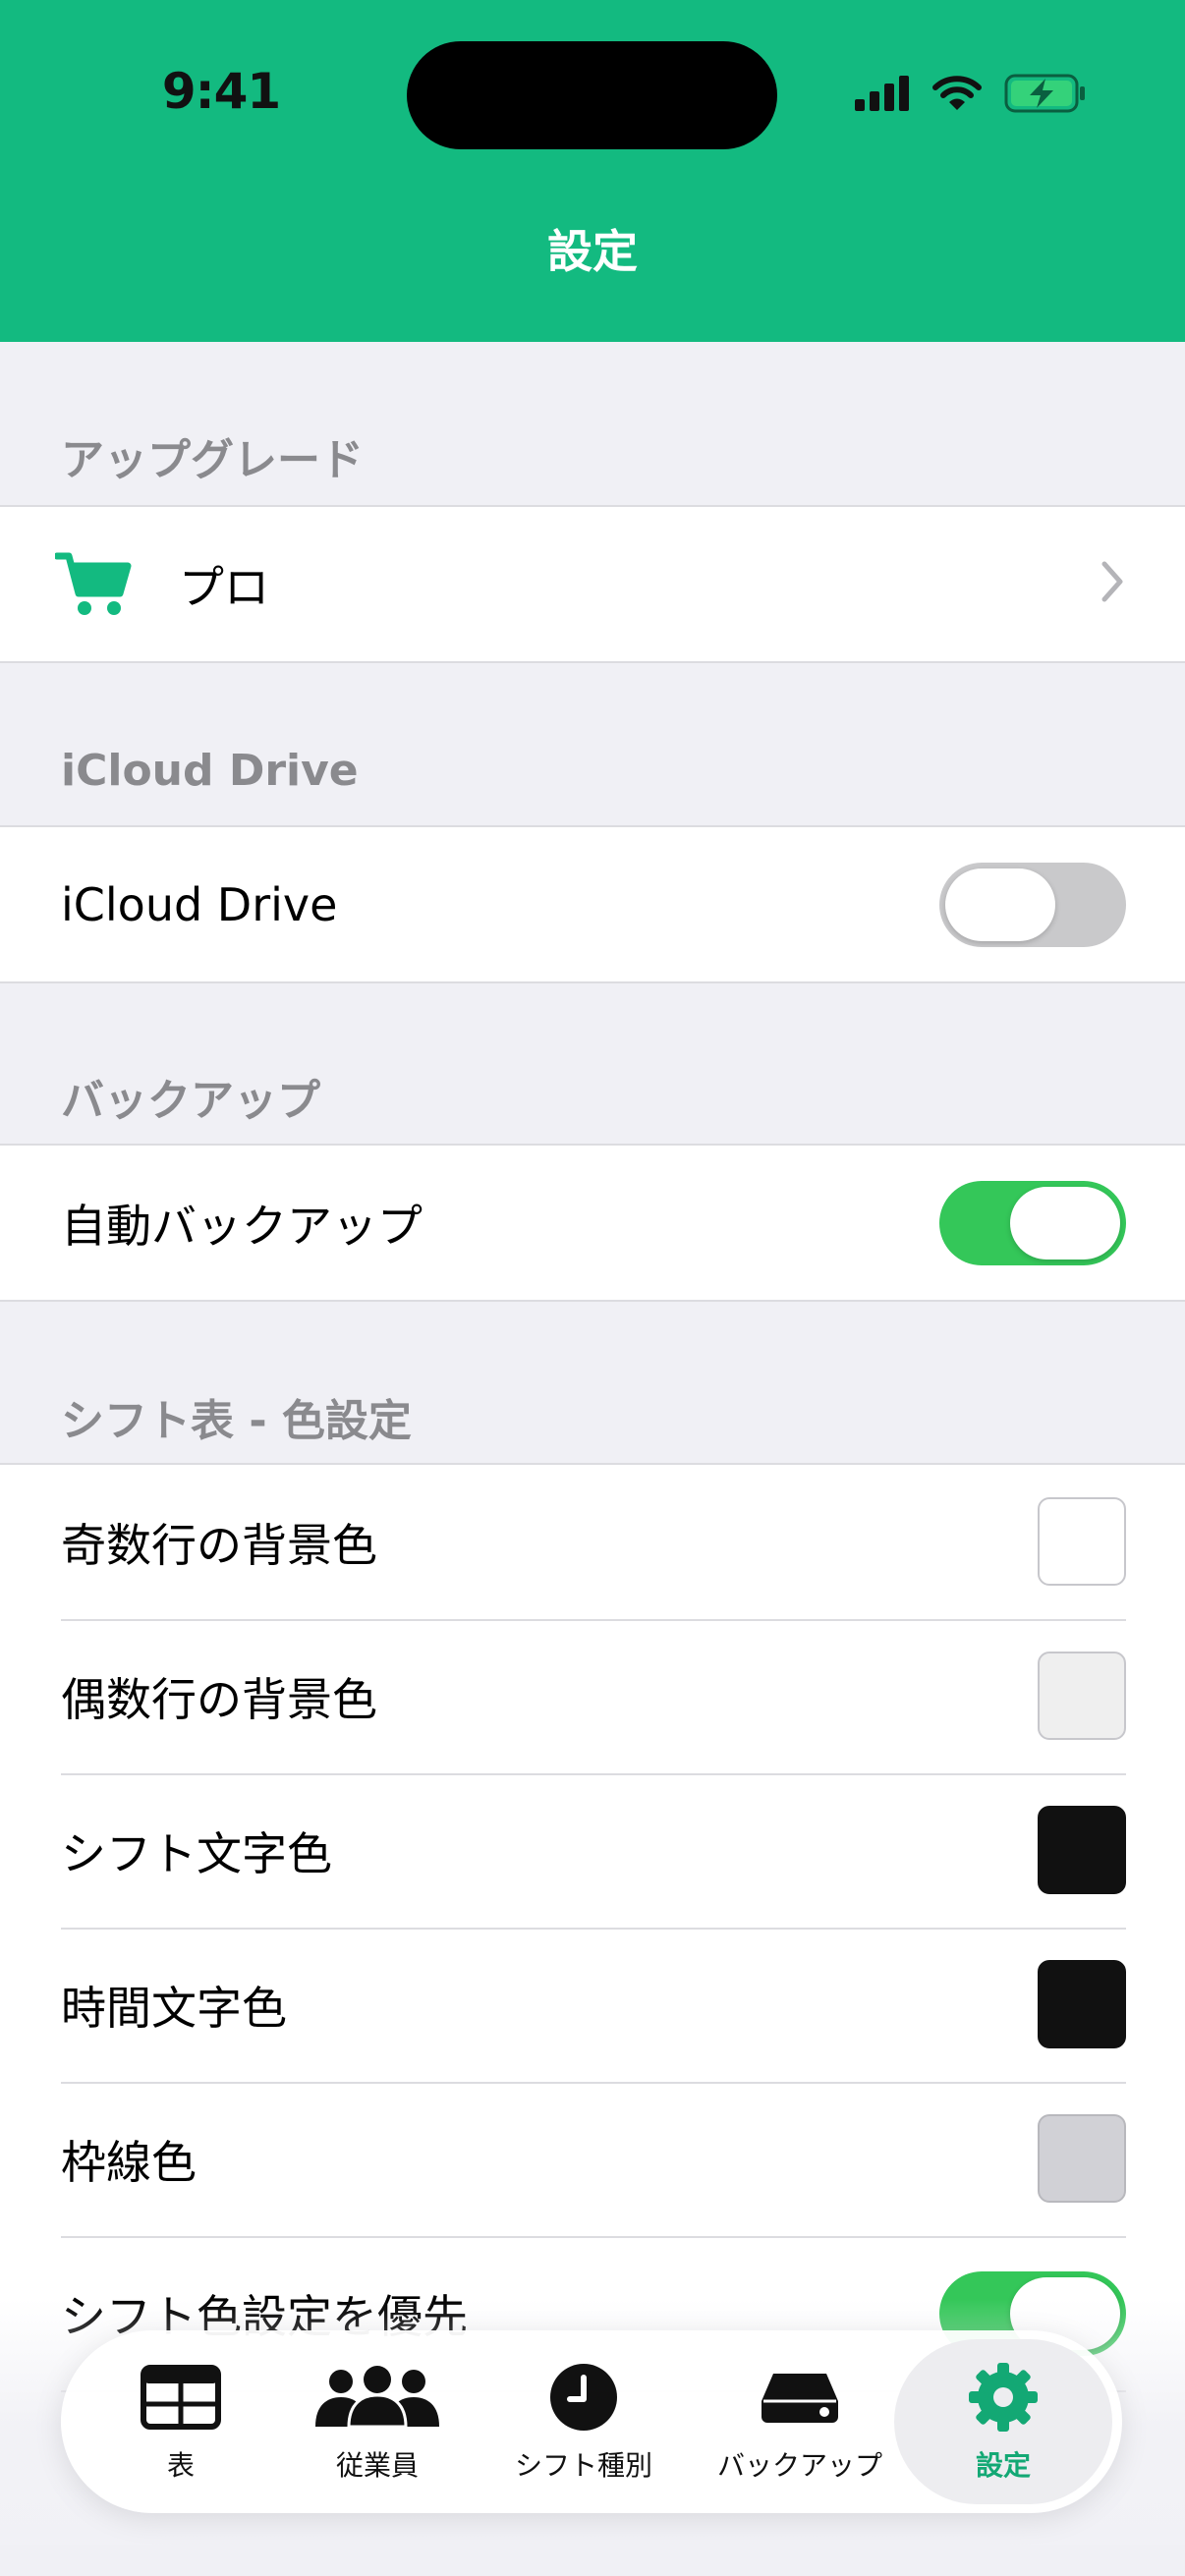  I want to click on auto-backup-toggle, so click(1033, 1223).